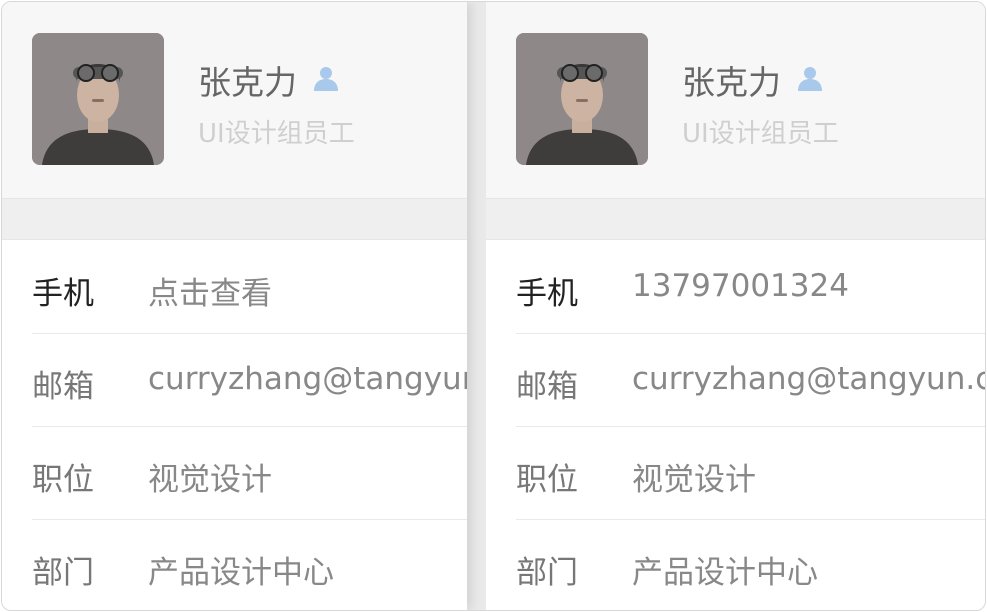 This screenshot has width=987, height=612. I want to click on email-link: curryzhang@tangyun.c, so click(808, 379).